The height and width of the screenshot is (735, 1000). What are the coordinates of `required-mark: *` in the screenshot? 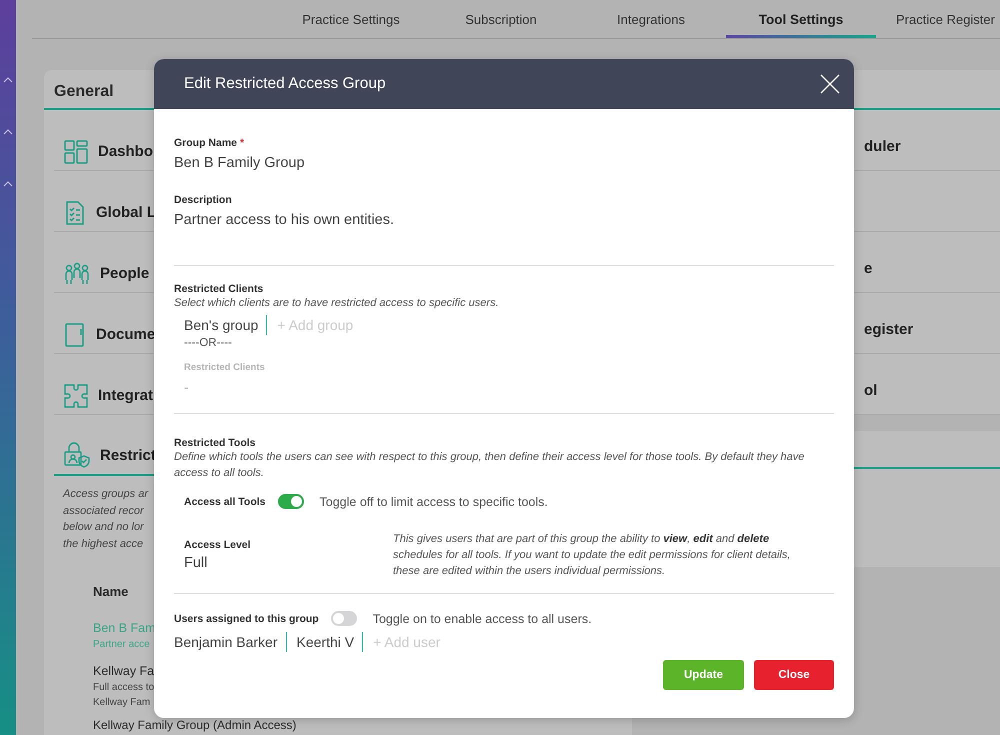 It's located at (242, 143).